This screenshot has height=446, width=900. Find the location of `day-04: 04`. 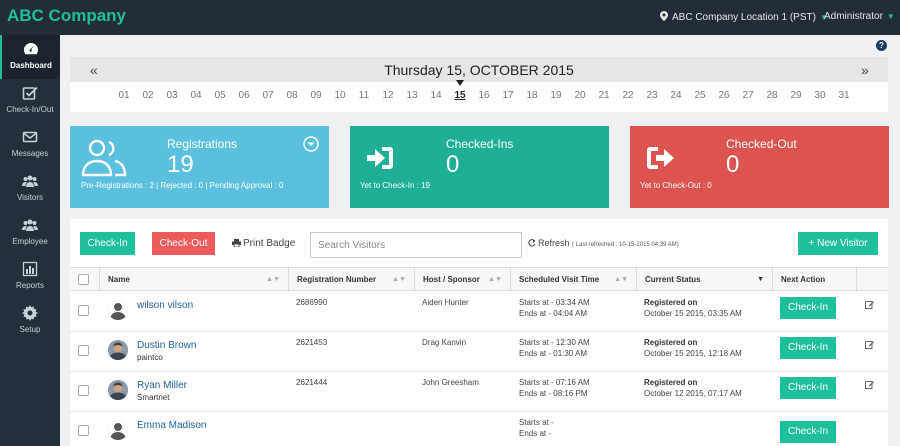

day-04: 04 is located at coordinates (196, 95).